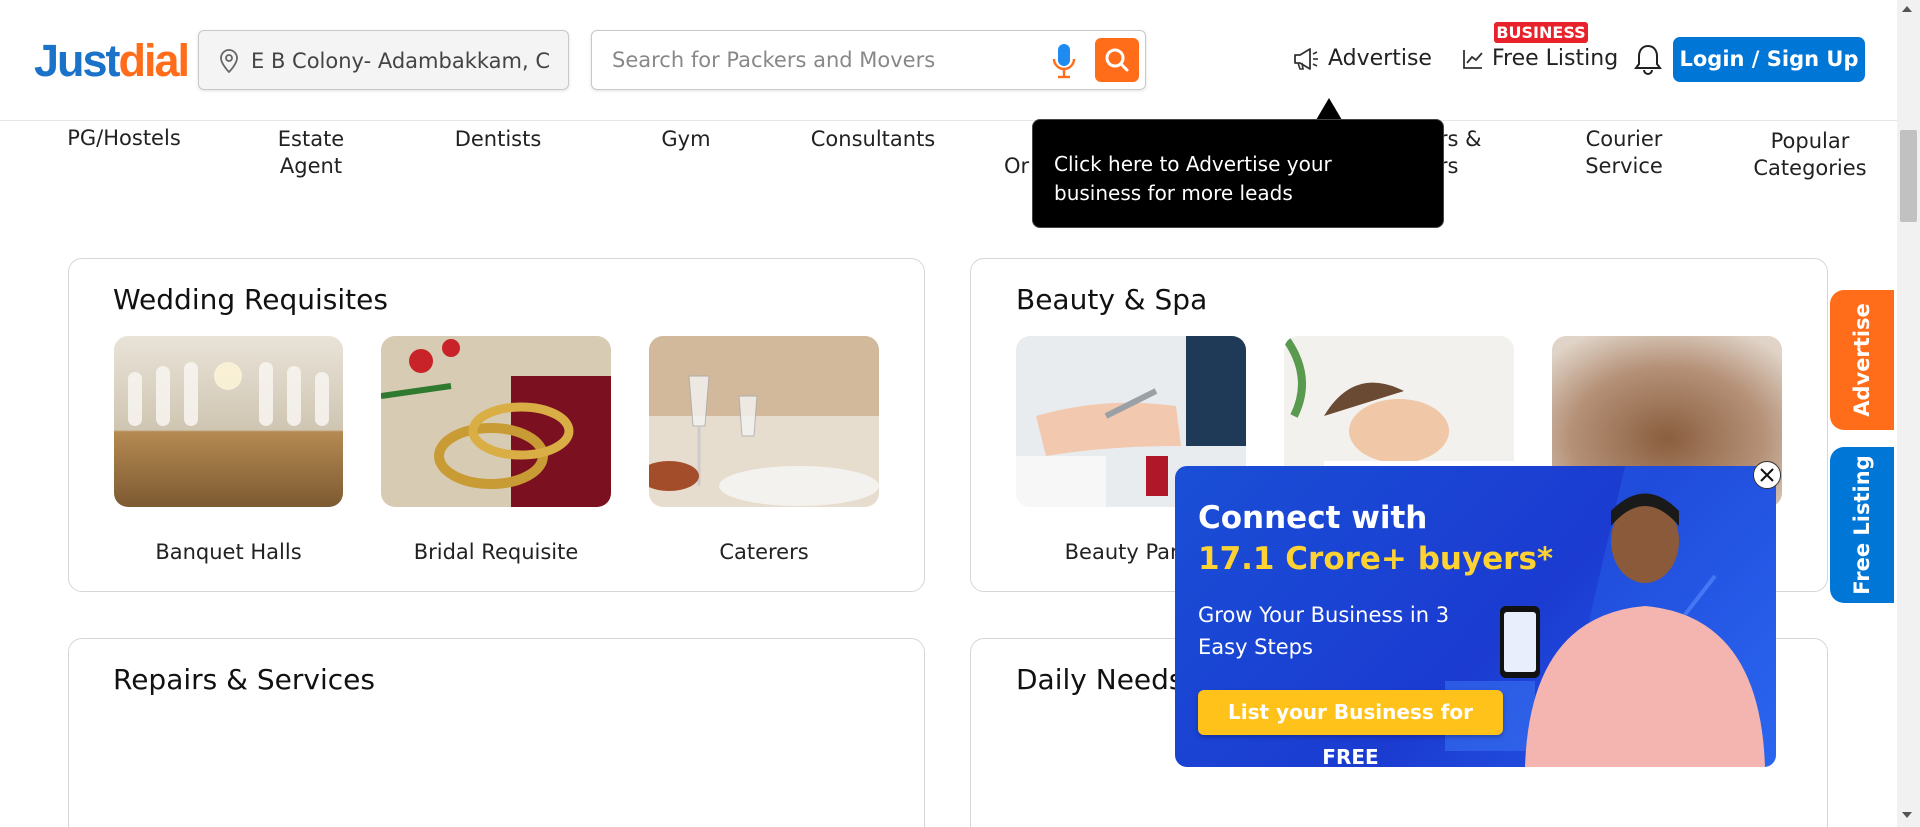 The height and width of the screenshot is (827, 1920). Describe the element at coordinates (686, 139) in the screenshot. I see `category-gym: Gym` at that location.